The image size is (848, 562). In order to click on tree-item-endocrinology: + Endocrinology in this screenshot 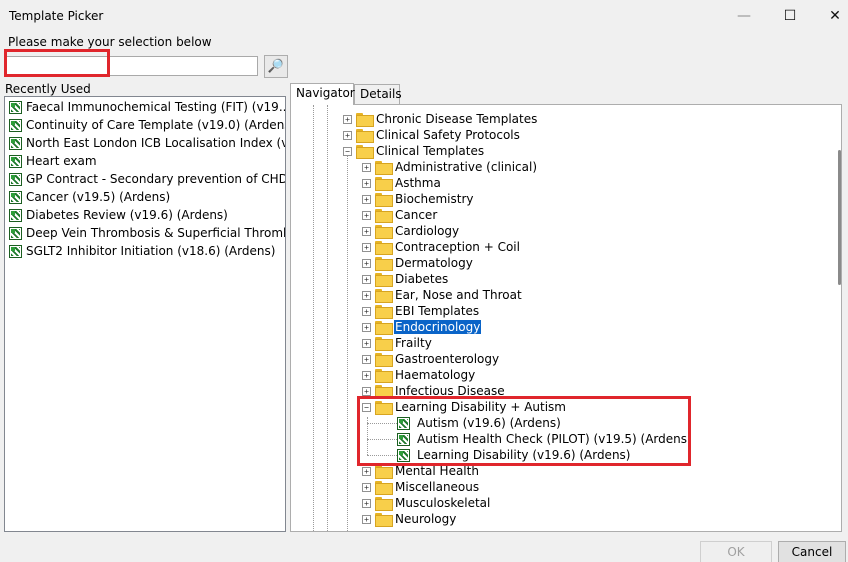, I will do `click(422, 327)`.